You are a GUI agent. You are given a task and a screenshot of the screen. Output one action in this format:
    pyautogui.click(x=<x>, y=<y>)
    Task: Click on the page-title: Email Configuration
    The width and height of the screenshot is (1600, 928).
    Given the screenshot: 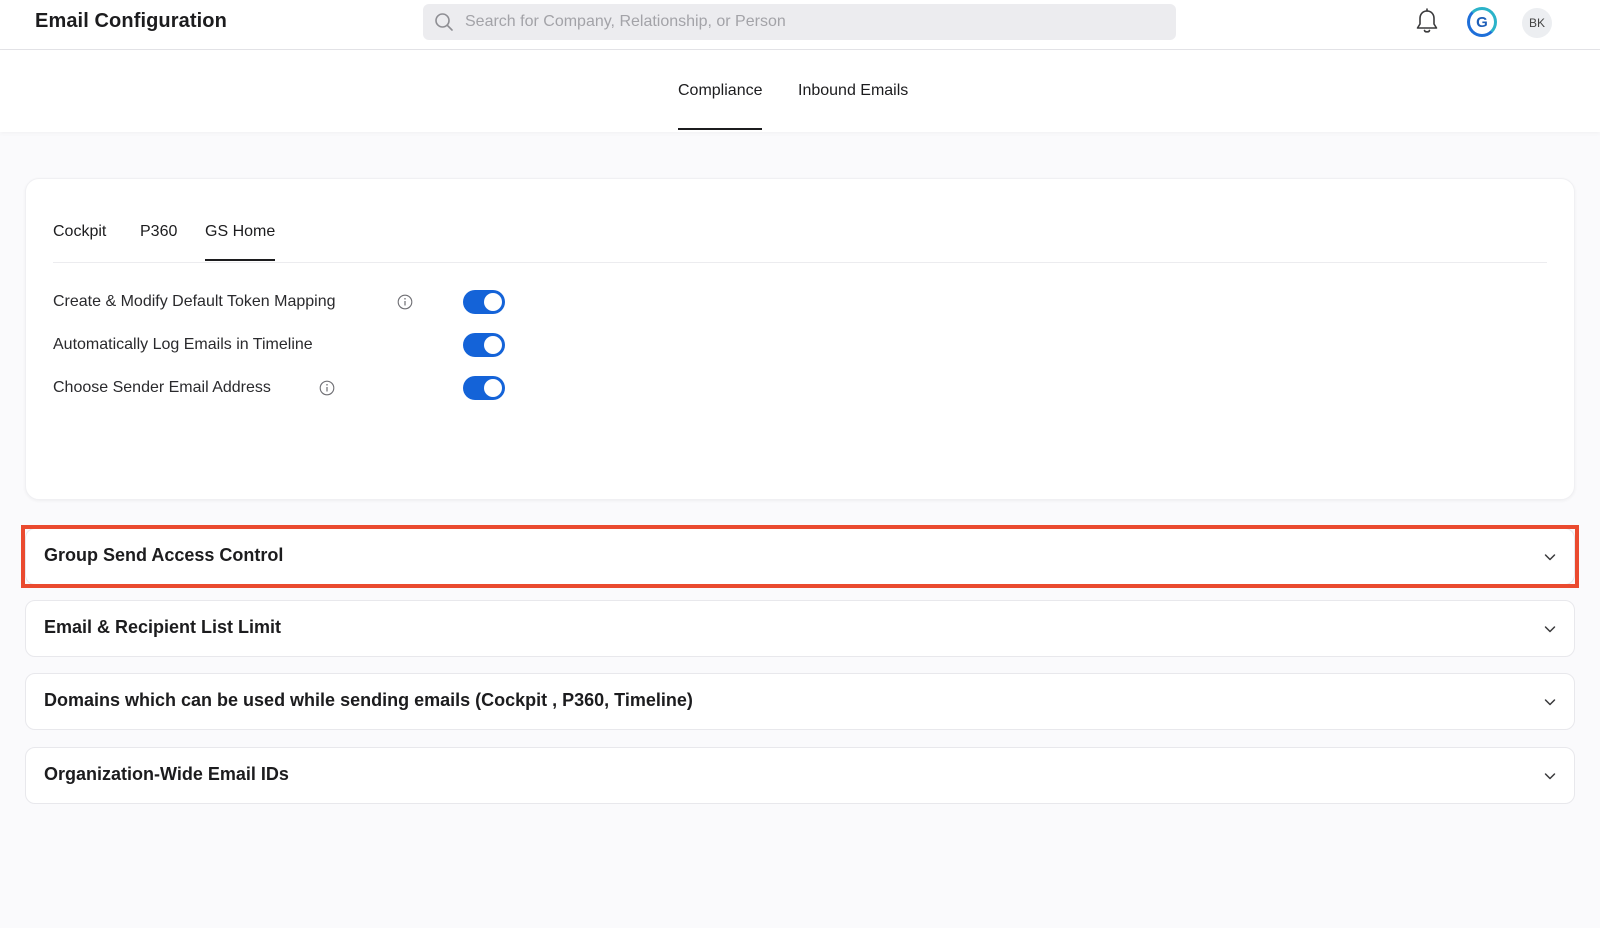 What is the action you would take?
    pyautogui.click(x=131, y=21)
    